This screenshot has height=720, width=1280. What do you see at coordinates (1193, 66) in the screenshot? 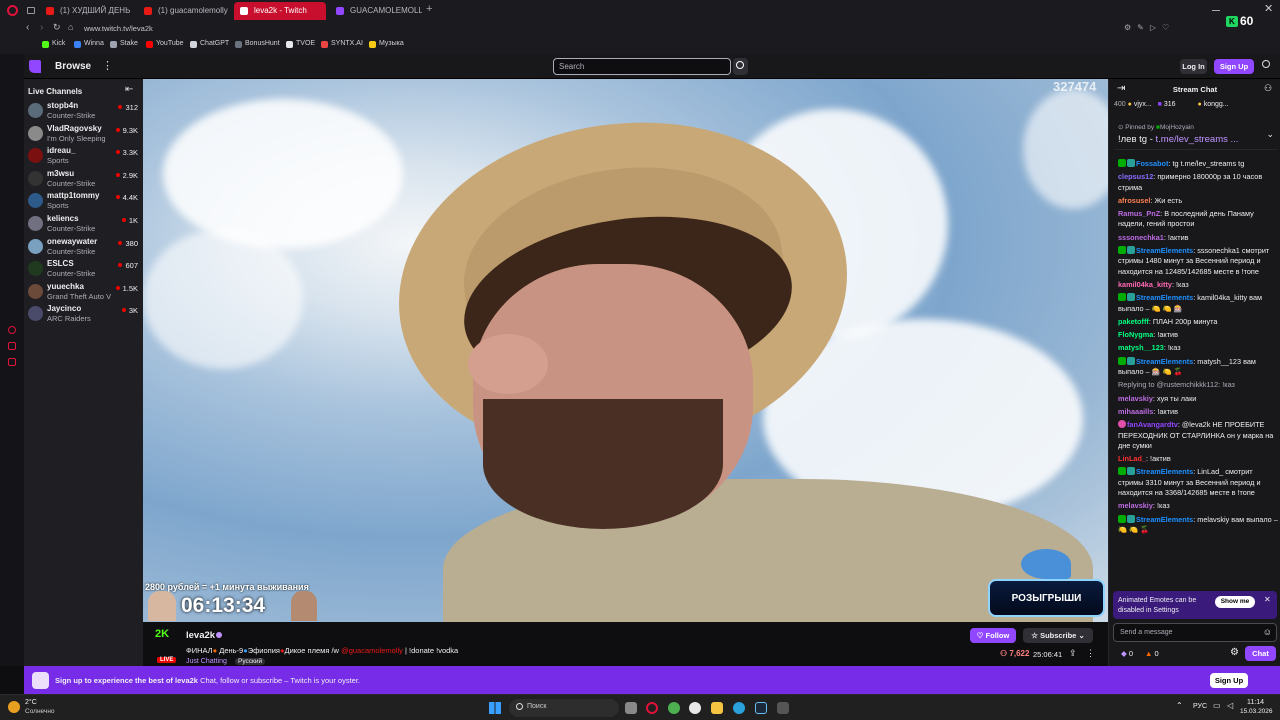
I see `login-button: Log In` at bounding box center [1193, 66].